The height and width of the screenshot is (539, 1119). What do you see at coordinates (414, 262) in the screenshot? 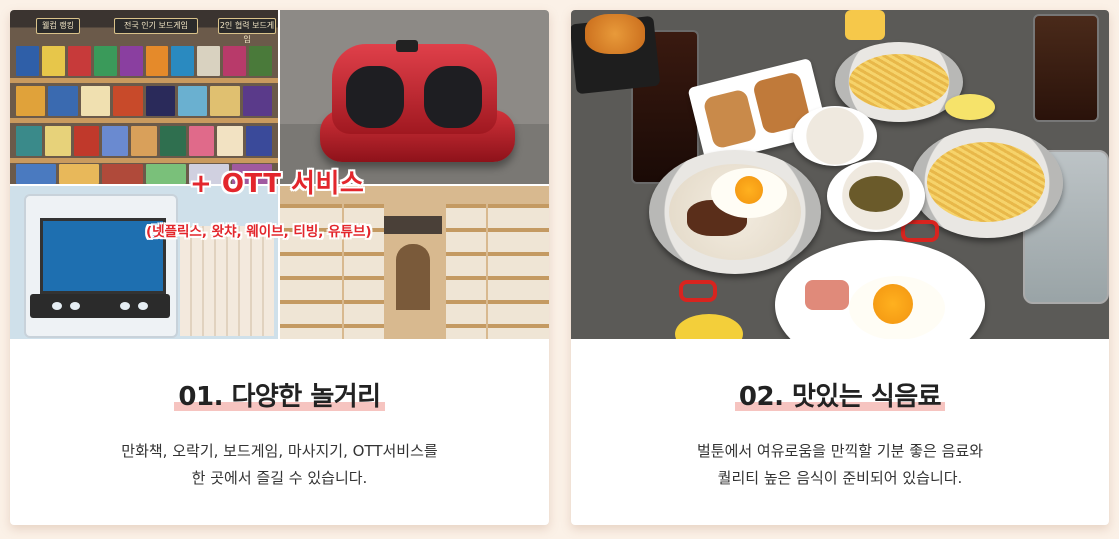
I see `comic-library-photo` at bounding box center [414, 262].